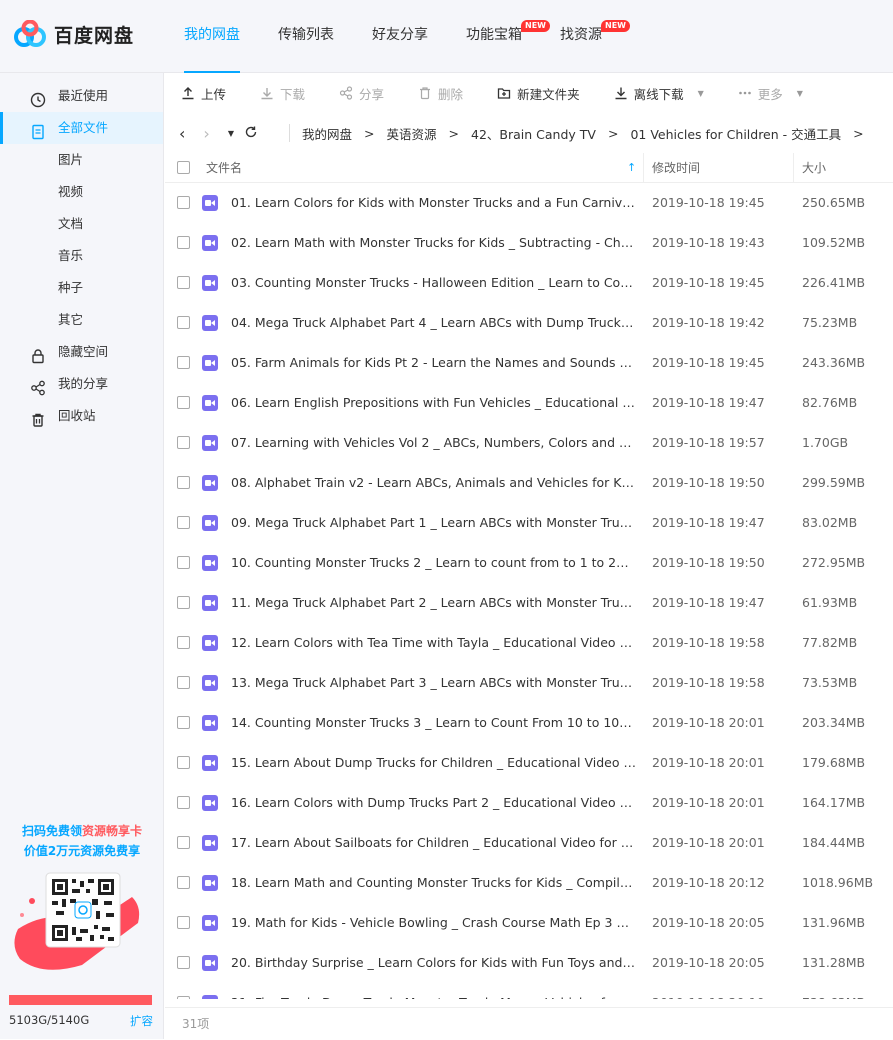  I want to click on upload-button: 上传, so click(203, 93).